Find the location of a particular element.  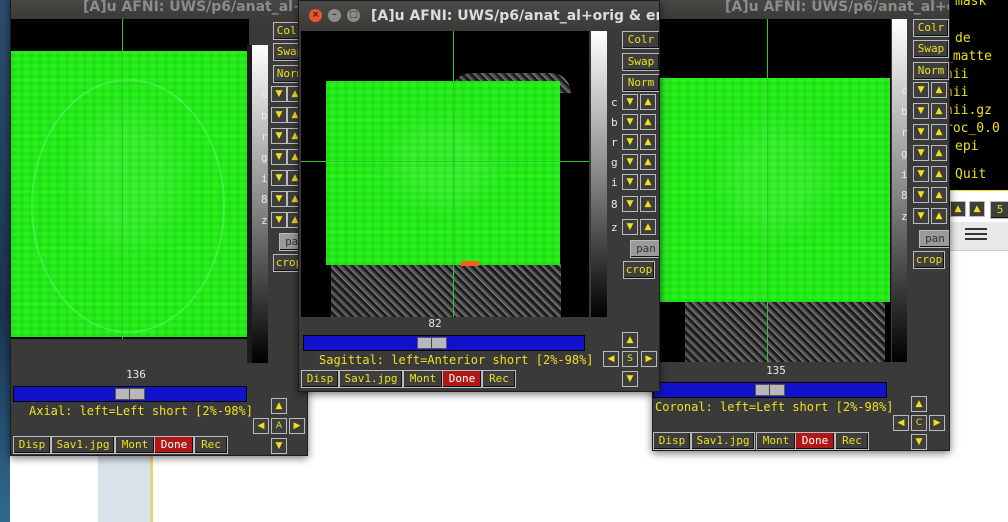

orientation-button: A is located at coordinates (279, 426).